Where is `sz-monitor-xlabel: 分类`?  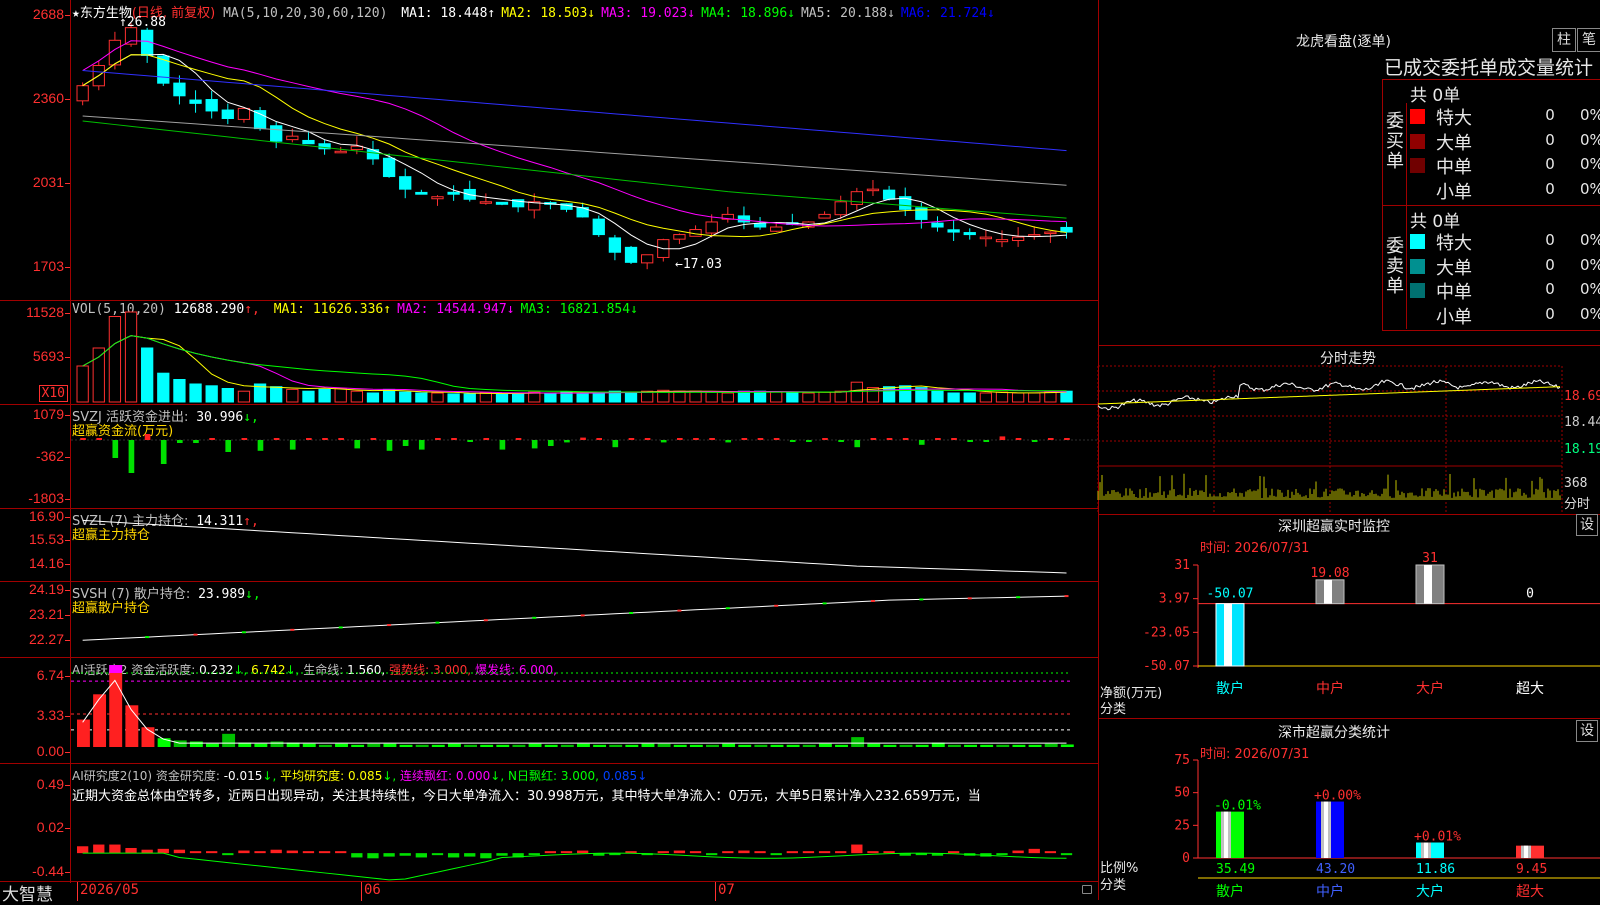
sz-monitor-xlabel: 分类 is located at coordinates (1113, 709).